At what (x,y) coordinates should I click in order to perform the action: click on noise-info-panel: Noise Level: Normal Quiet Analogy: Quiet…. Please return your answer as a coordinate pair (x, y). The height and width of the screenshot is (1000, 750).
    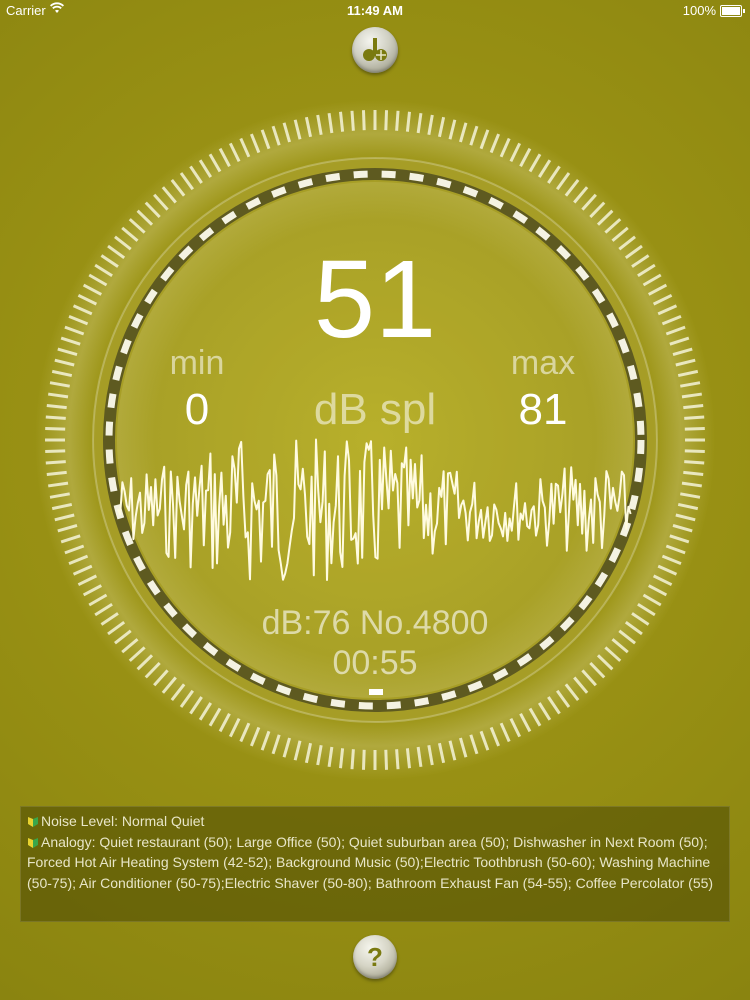
    Looking at the image, I should click on (375, 864).